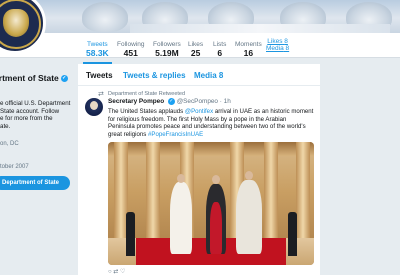  I want to click on profile-location: on, DC, so click(9, 144).